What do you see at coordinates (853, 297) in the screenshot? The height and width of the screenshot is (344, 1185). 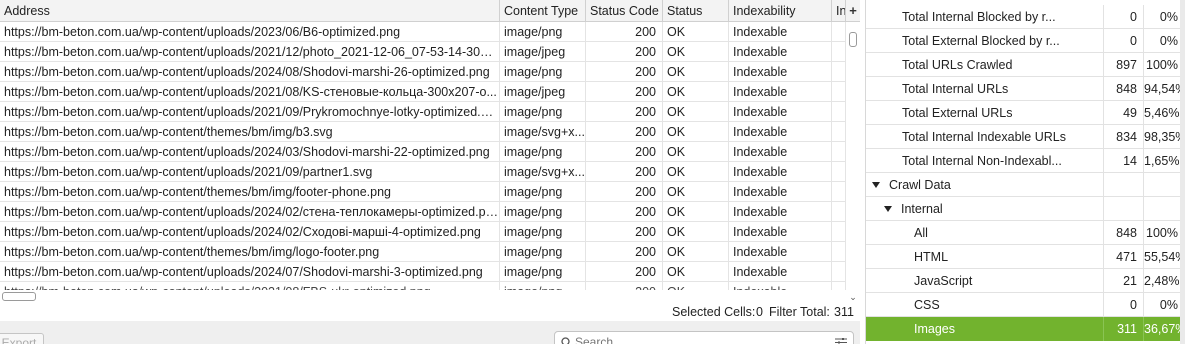 I see `scroll-down-chevron-icon: ⌄` at bounding box center [853, 297].